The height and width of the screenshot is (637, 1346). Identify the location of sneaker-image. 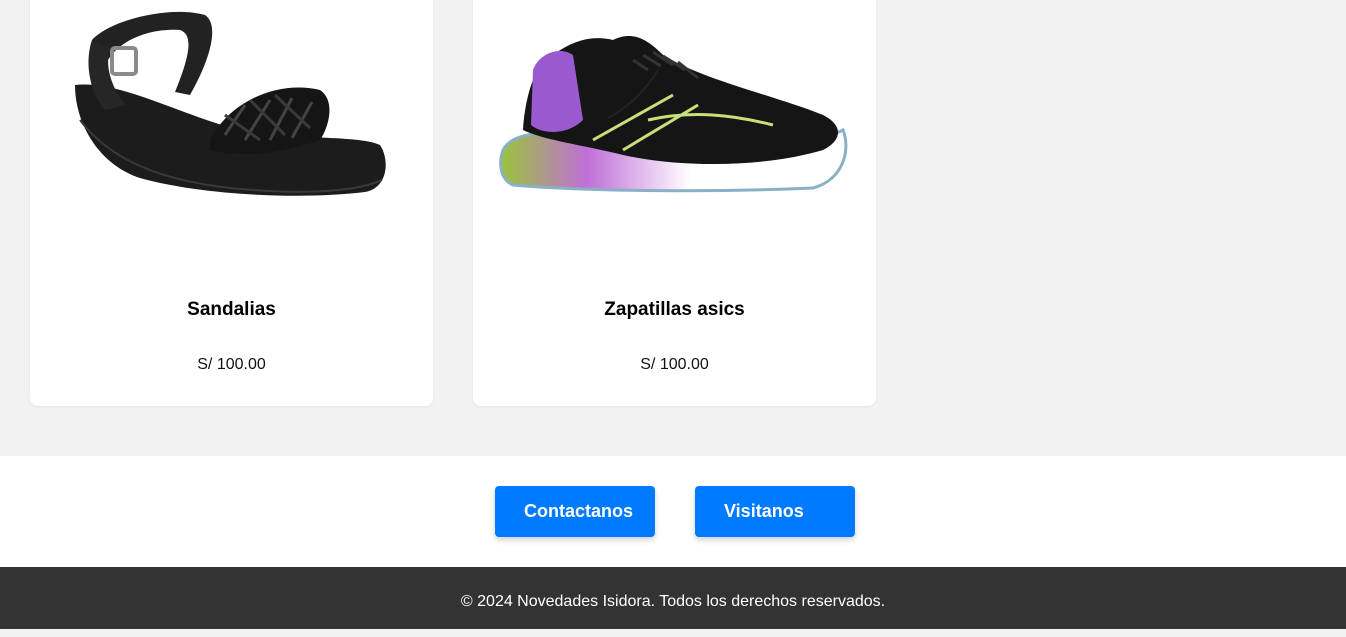
(674, 125).